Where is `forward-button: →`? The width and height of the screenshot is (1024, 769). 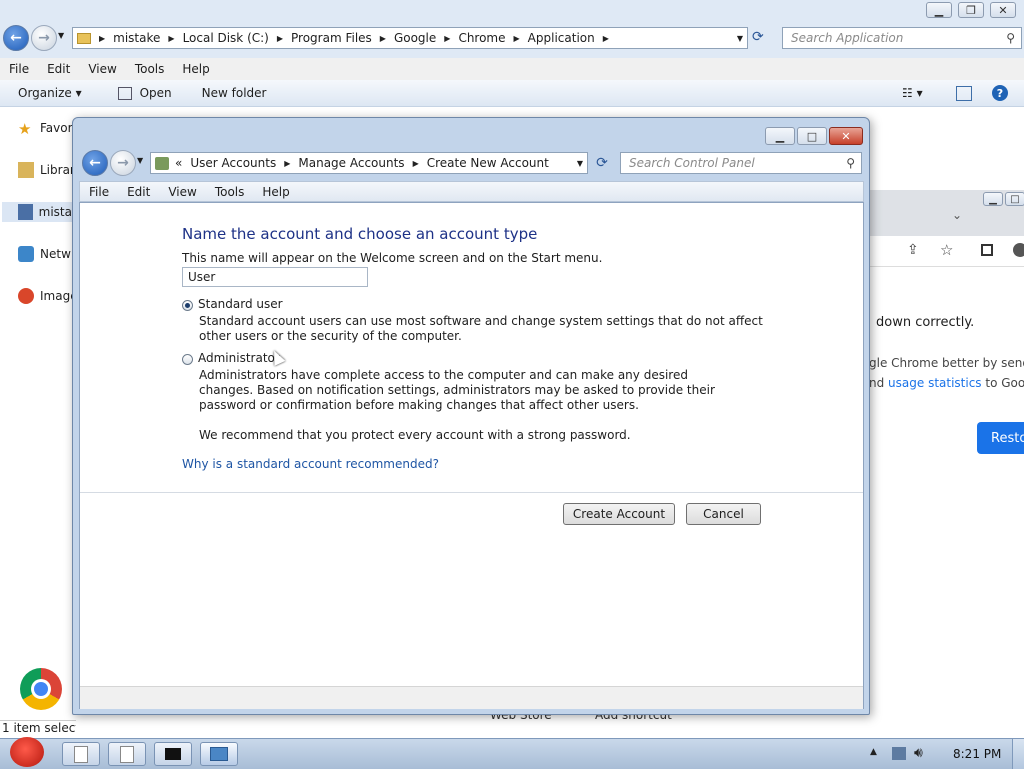 forward-button: → is located at coordinates (44, 38).